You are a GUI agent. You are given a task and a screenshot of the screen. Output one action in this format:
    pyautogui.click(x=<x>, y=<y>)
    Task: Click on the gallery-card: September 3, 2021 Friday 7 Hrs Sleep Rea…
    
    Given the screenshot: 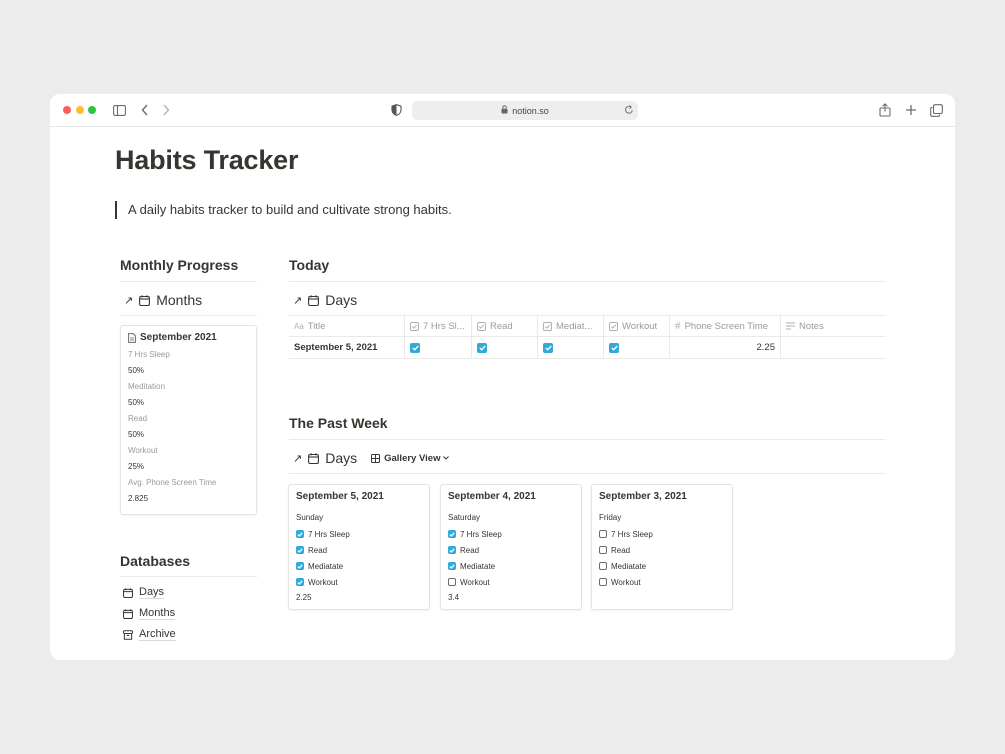 What is the action you would take?
    pyautogui.click(x=662, y=547)
    